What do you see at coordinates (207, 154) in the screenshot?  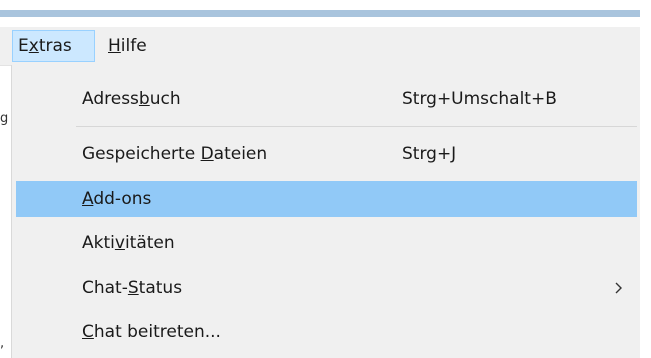 I see `label-mnemonic: D` at bounding box center [207, 154].